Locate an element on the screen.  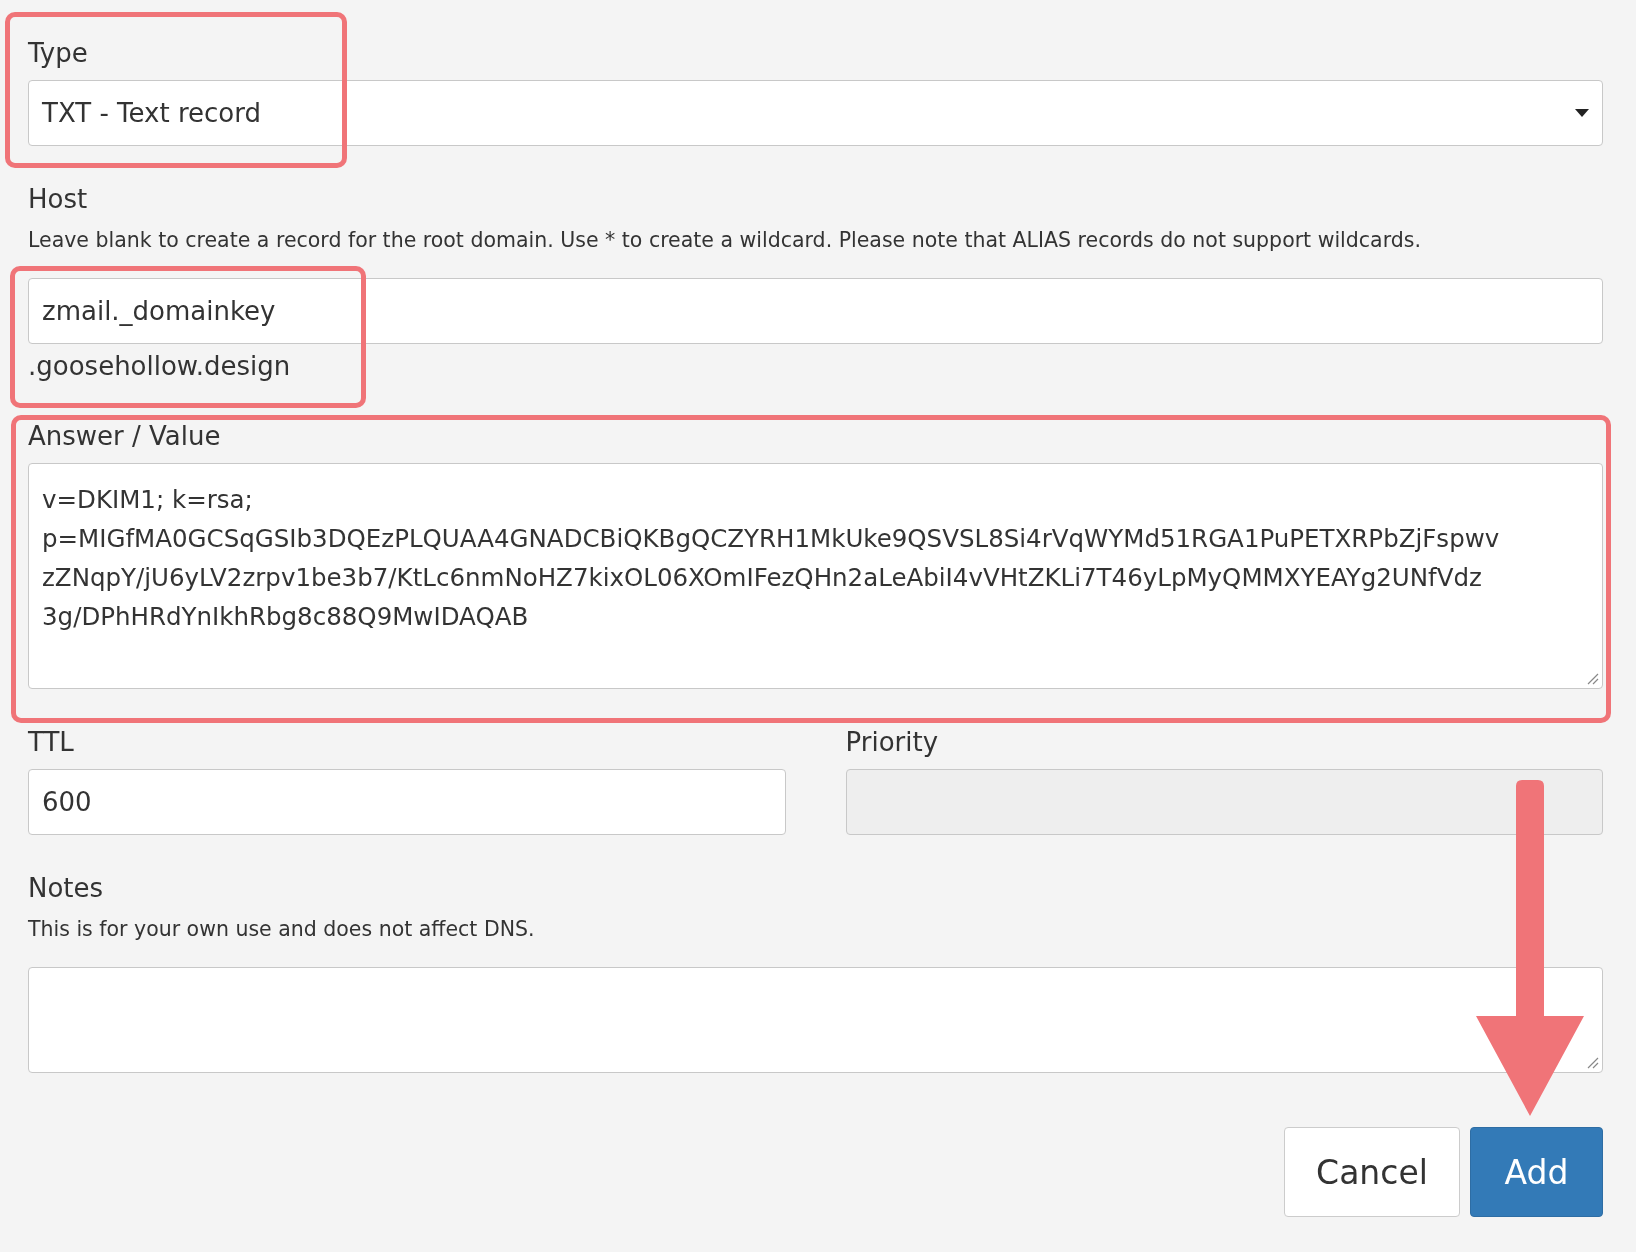
host-input: zmail._domainkey is located at coordinates (815, 311).